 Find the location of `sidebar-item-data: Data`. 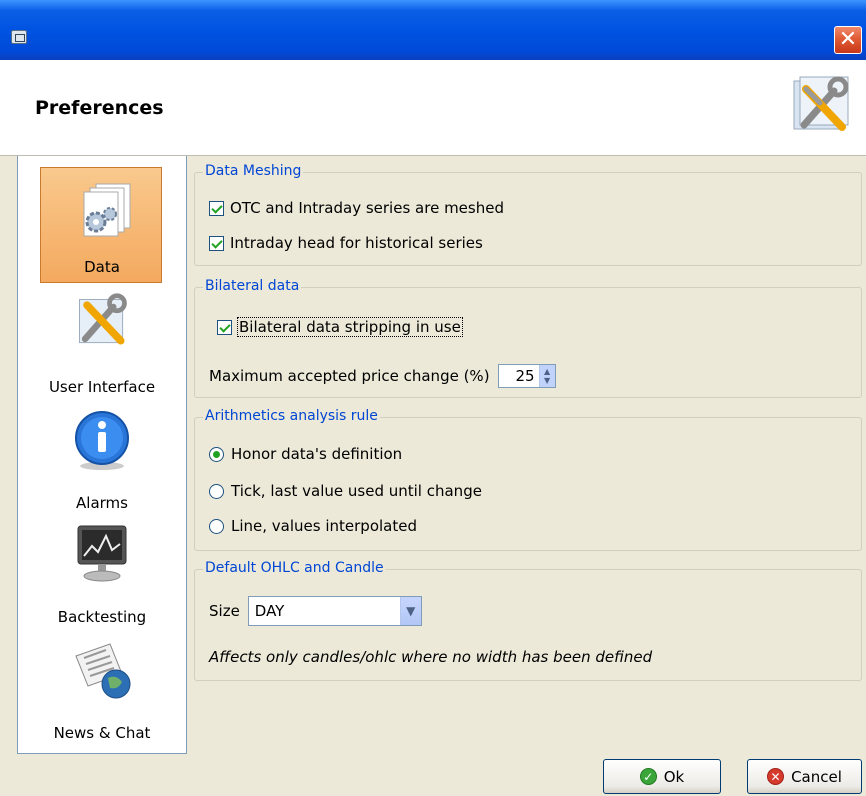

sidebar-item-data: Data is located at coordinates (102, 219).